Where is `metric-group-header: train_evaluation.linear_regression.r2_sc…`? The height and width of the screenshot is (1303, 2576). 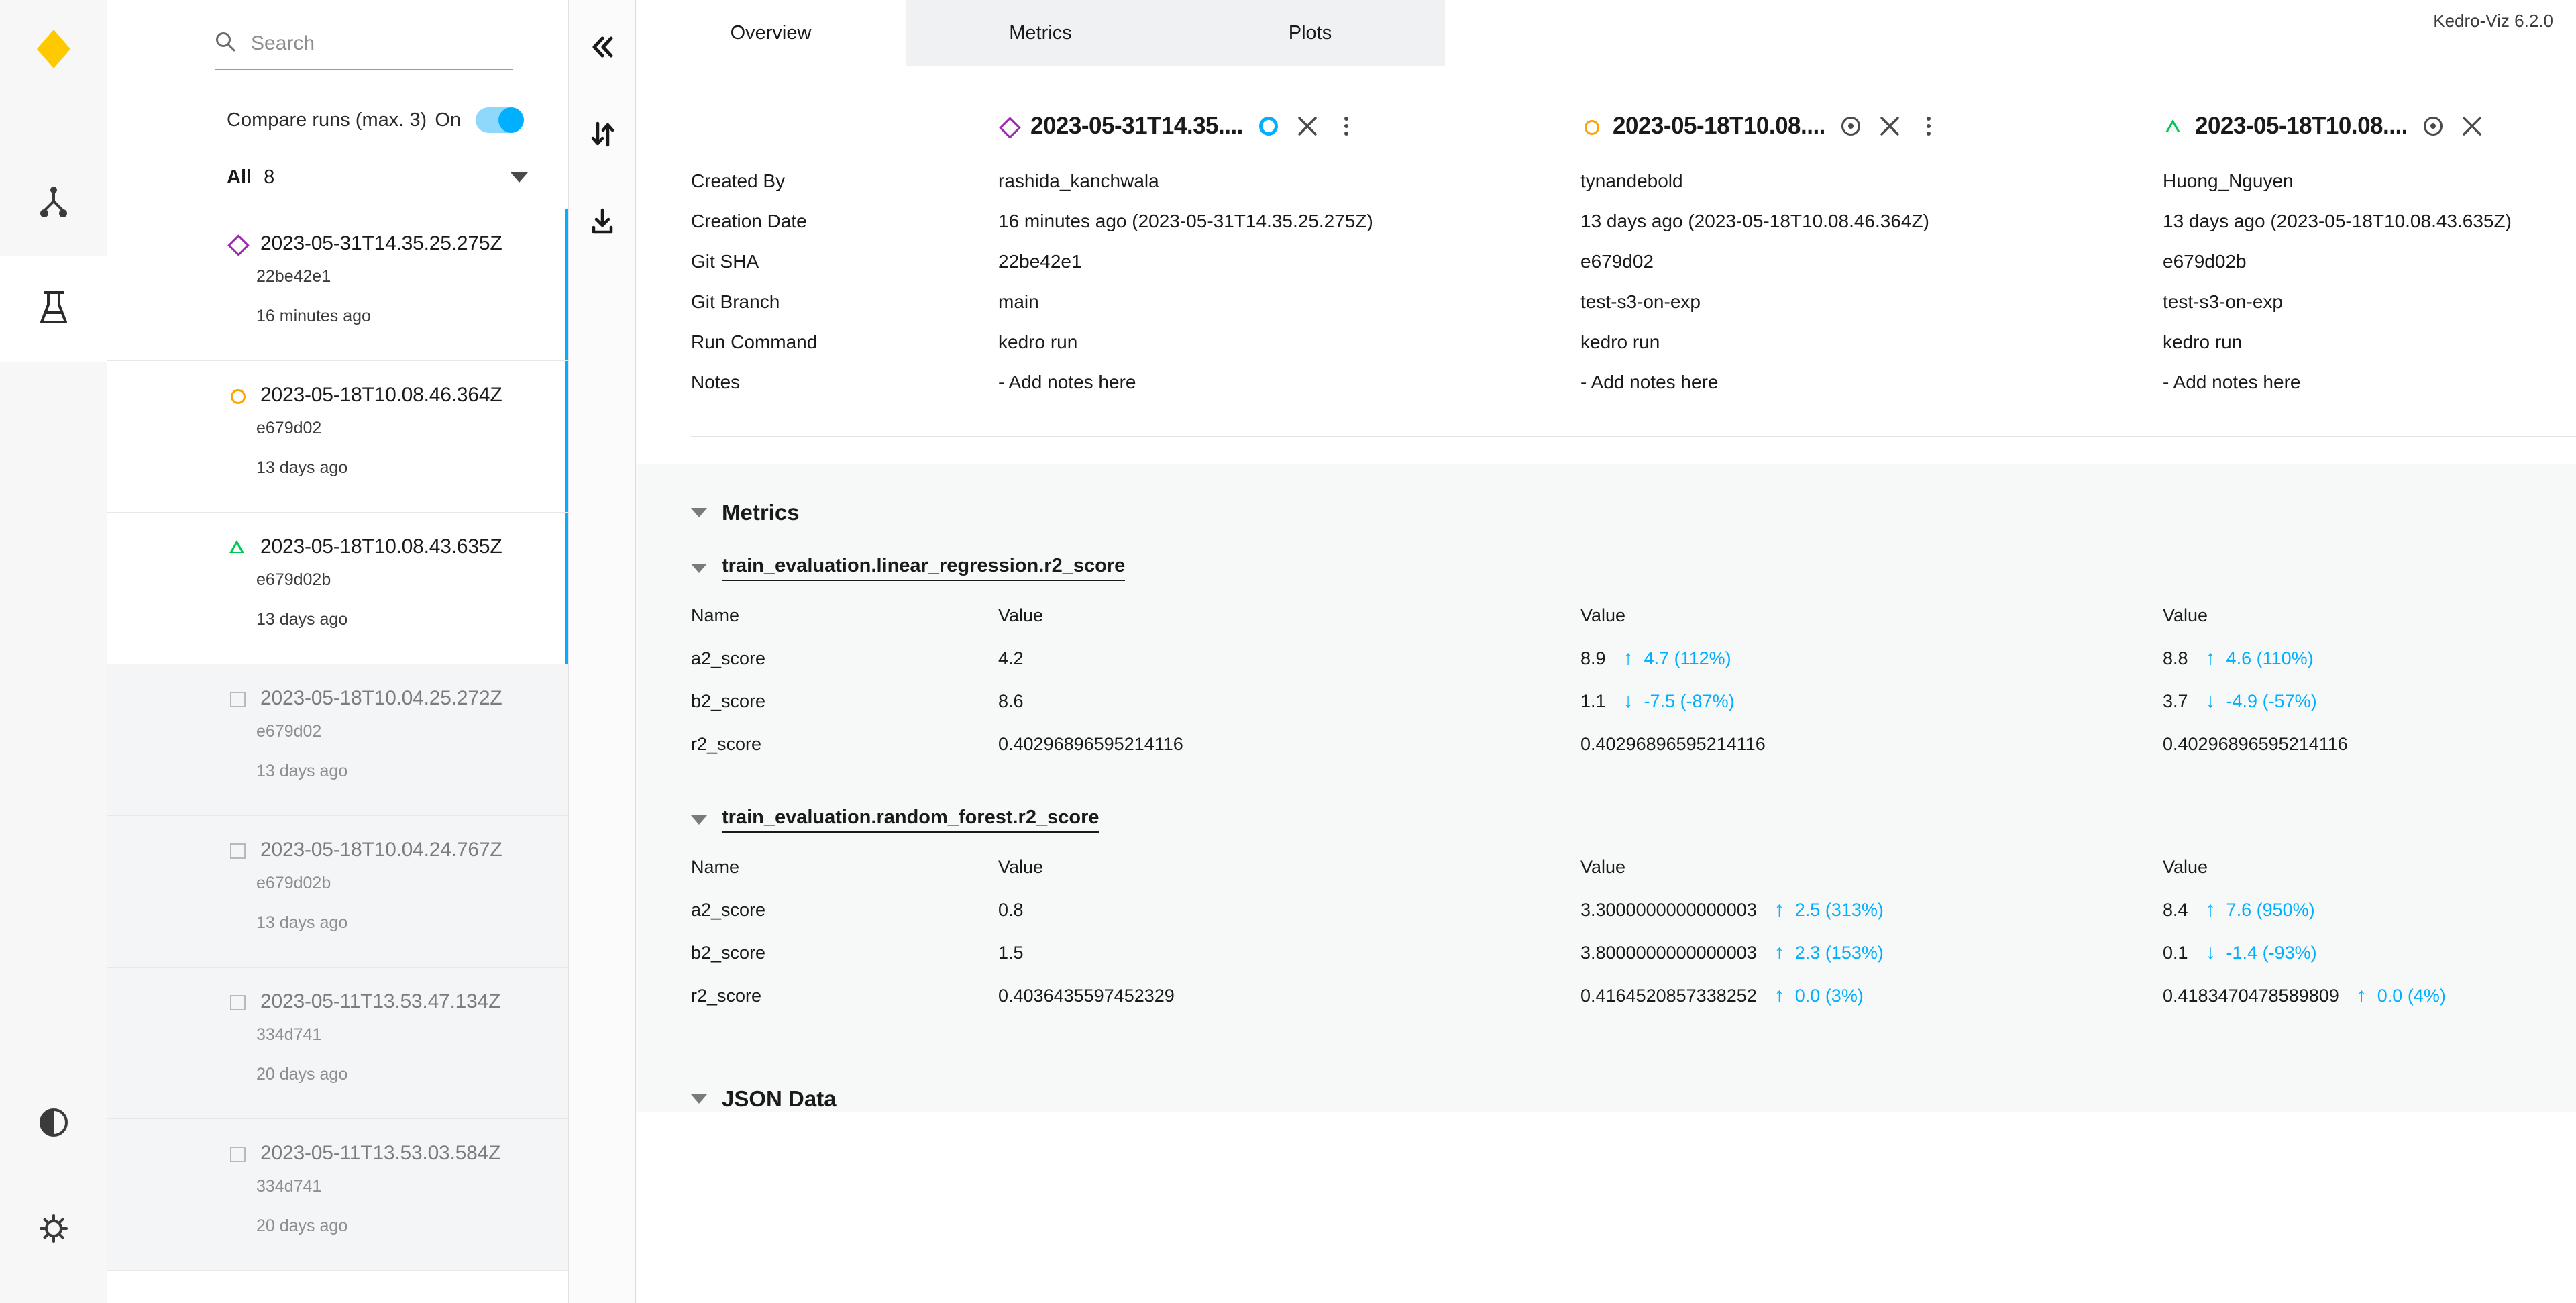
metric-group-header: train_evaluation.linear_regression.r2_sc… is located at coordinates (1633, 553).